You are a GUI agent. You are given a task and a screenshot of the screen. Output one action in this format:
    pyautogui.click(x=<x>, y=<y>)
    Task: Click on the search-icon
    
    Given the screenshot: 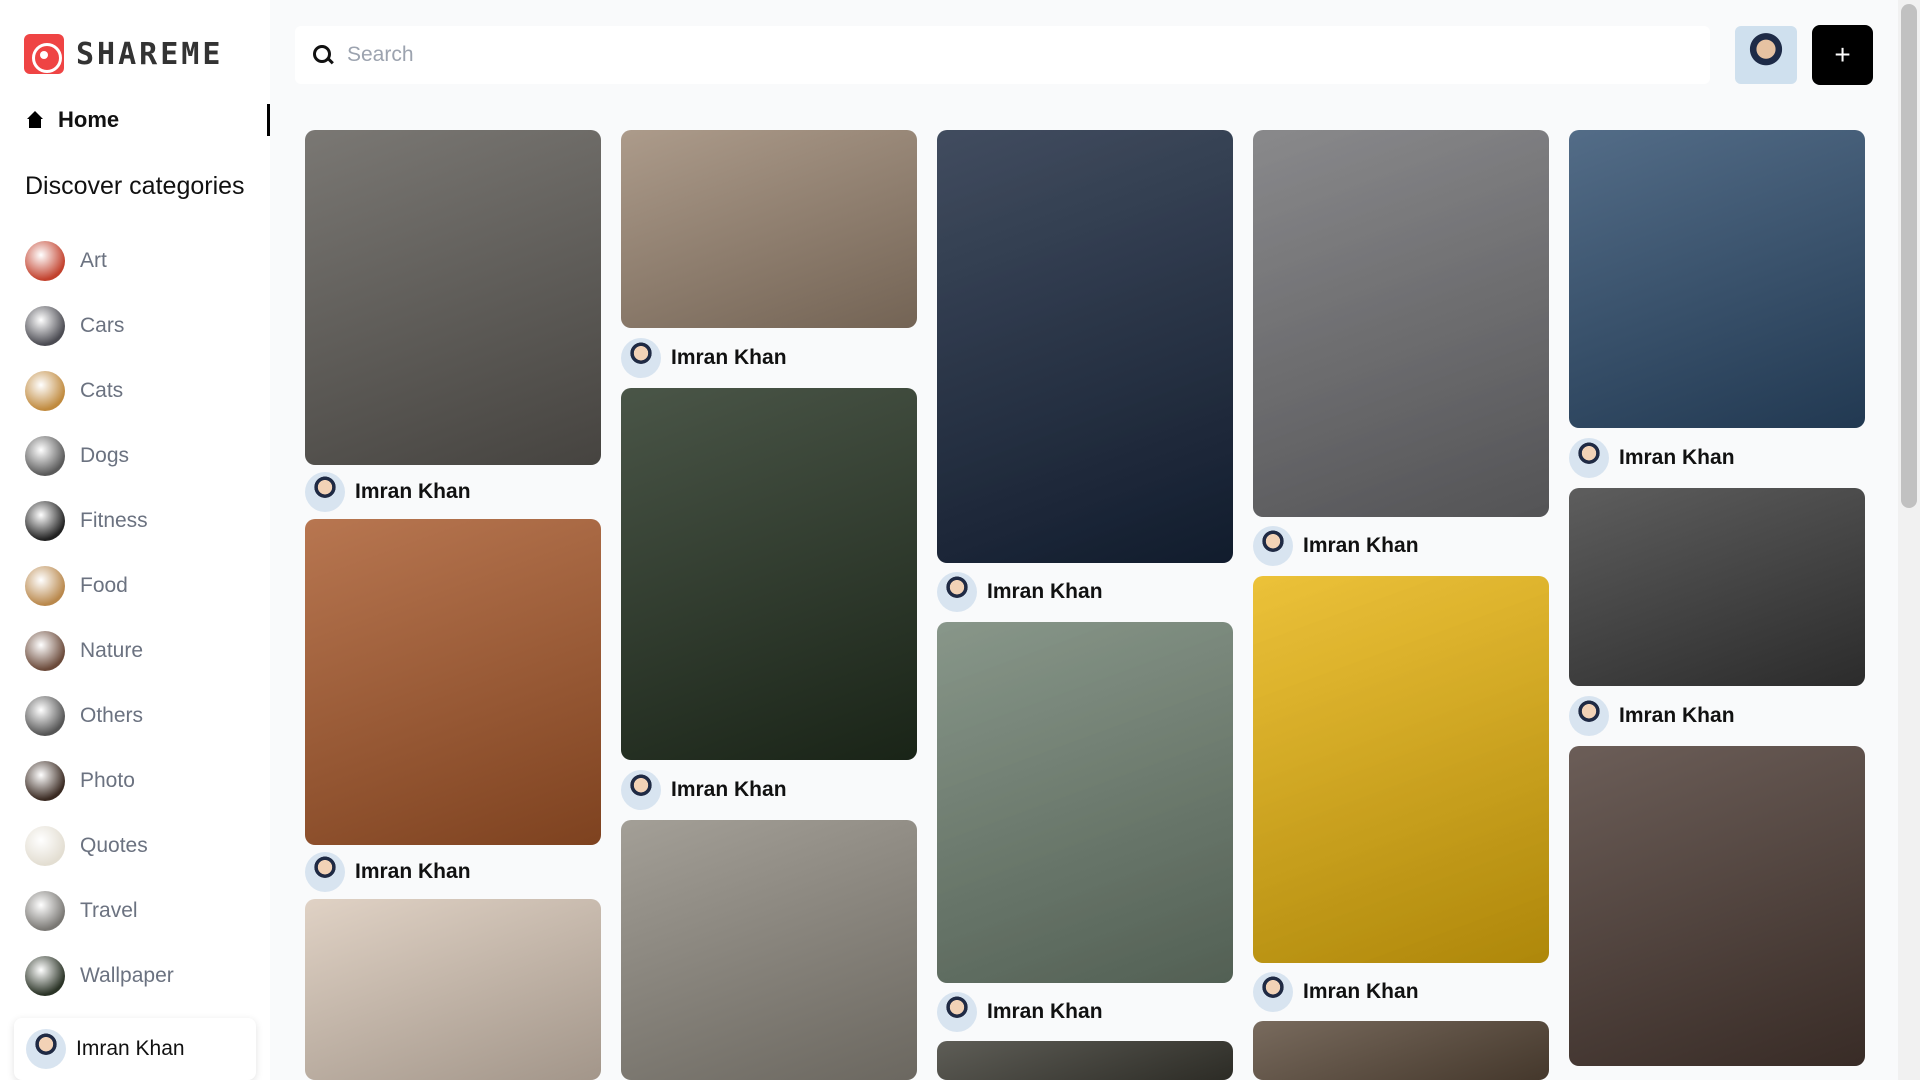 What is the action you would take?
    pyautogui.click(x=323, y=55)
    